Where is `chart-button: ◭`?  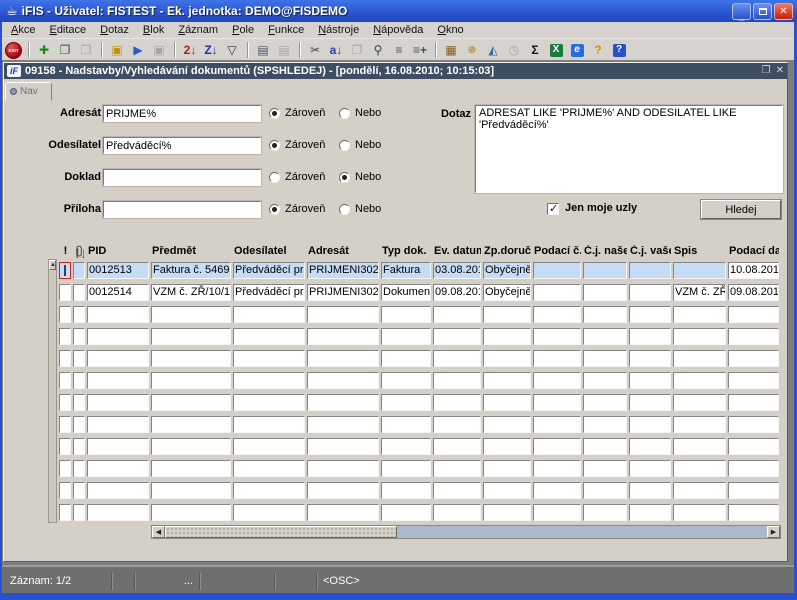 chart-button: ◭ is located at coordinates (493, 50).